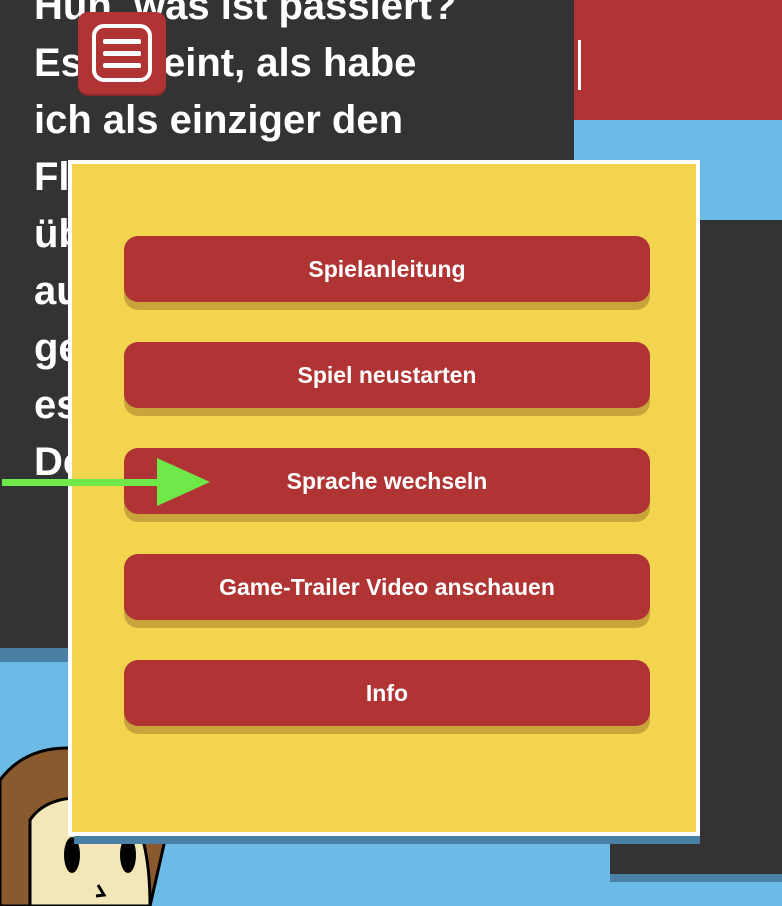 Image resolution: width=782 pixels, height=906 pixels. What do you see at coordinates (106, 482) in the screenshot?
I see `arrow-pointer-icon` at bounding box center [106, 482].